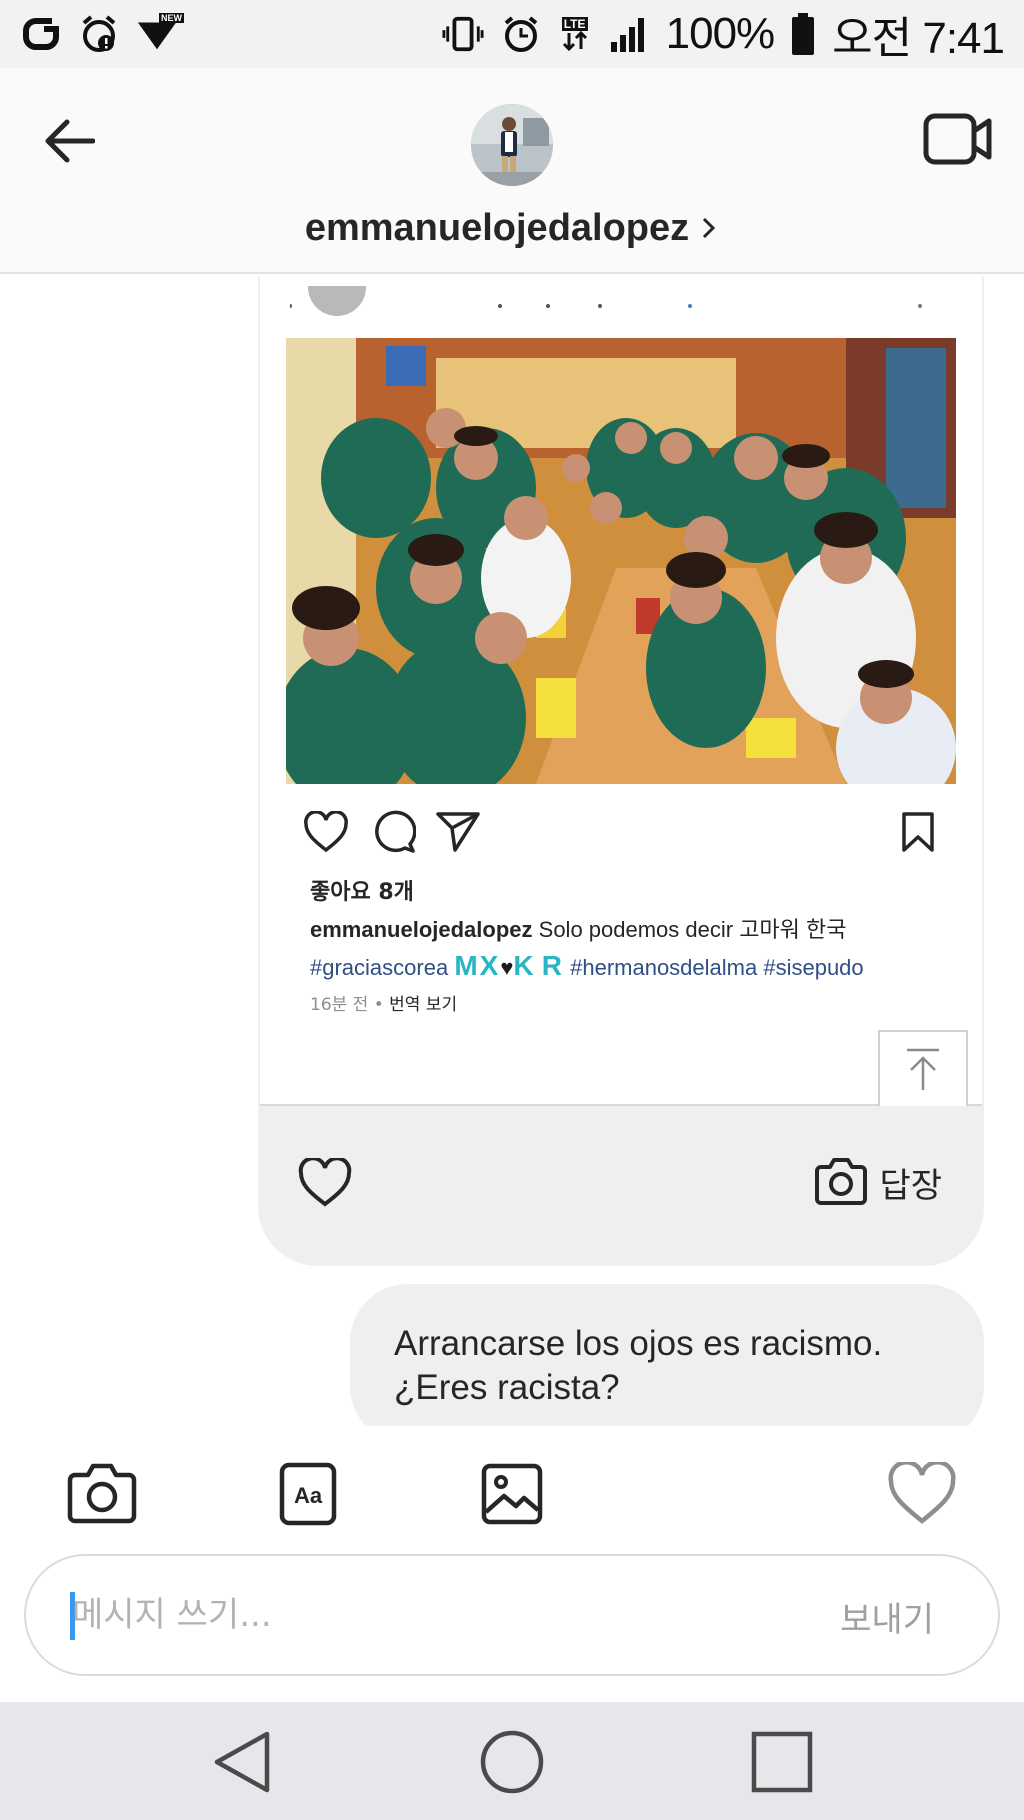 The width and height of the screenshot is (1024, 1820). Describe the element at coordinates (877, 1182) in the screenshot. I see `reply-button: 답장` at that location.